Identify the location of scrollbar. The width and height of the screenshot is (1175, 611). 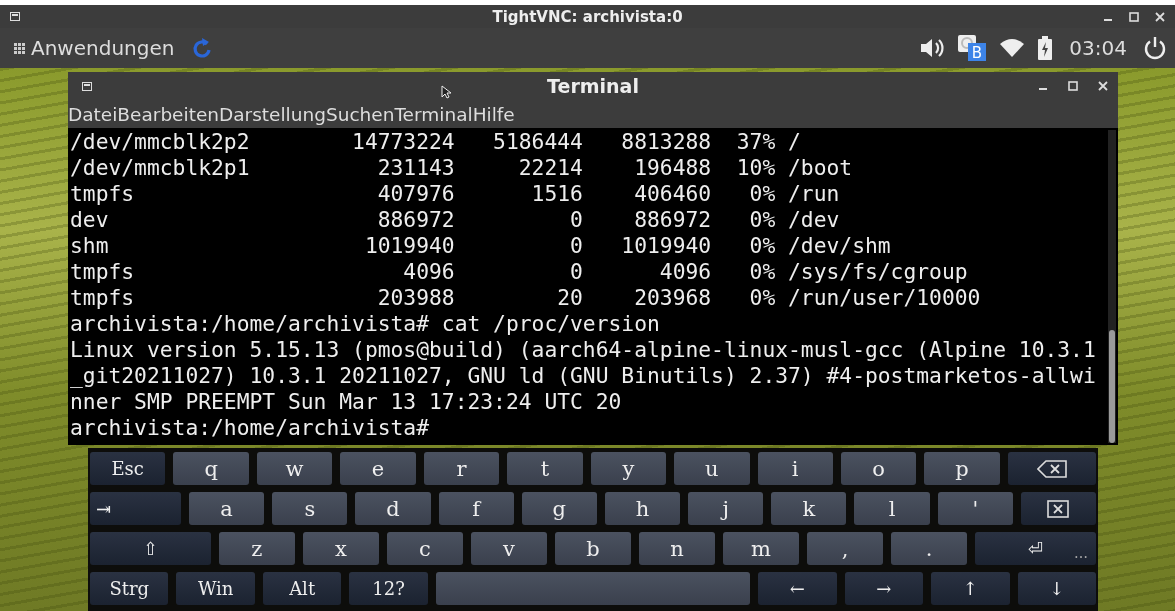
(1112, 286).